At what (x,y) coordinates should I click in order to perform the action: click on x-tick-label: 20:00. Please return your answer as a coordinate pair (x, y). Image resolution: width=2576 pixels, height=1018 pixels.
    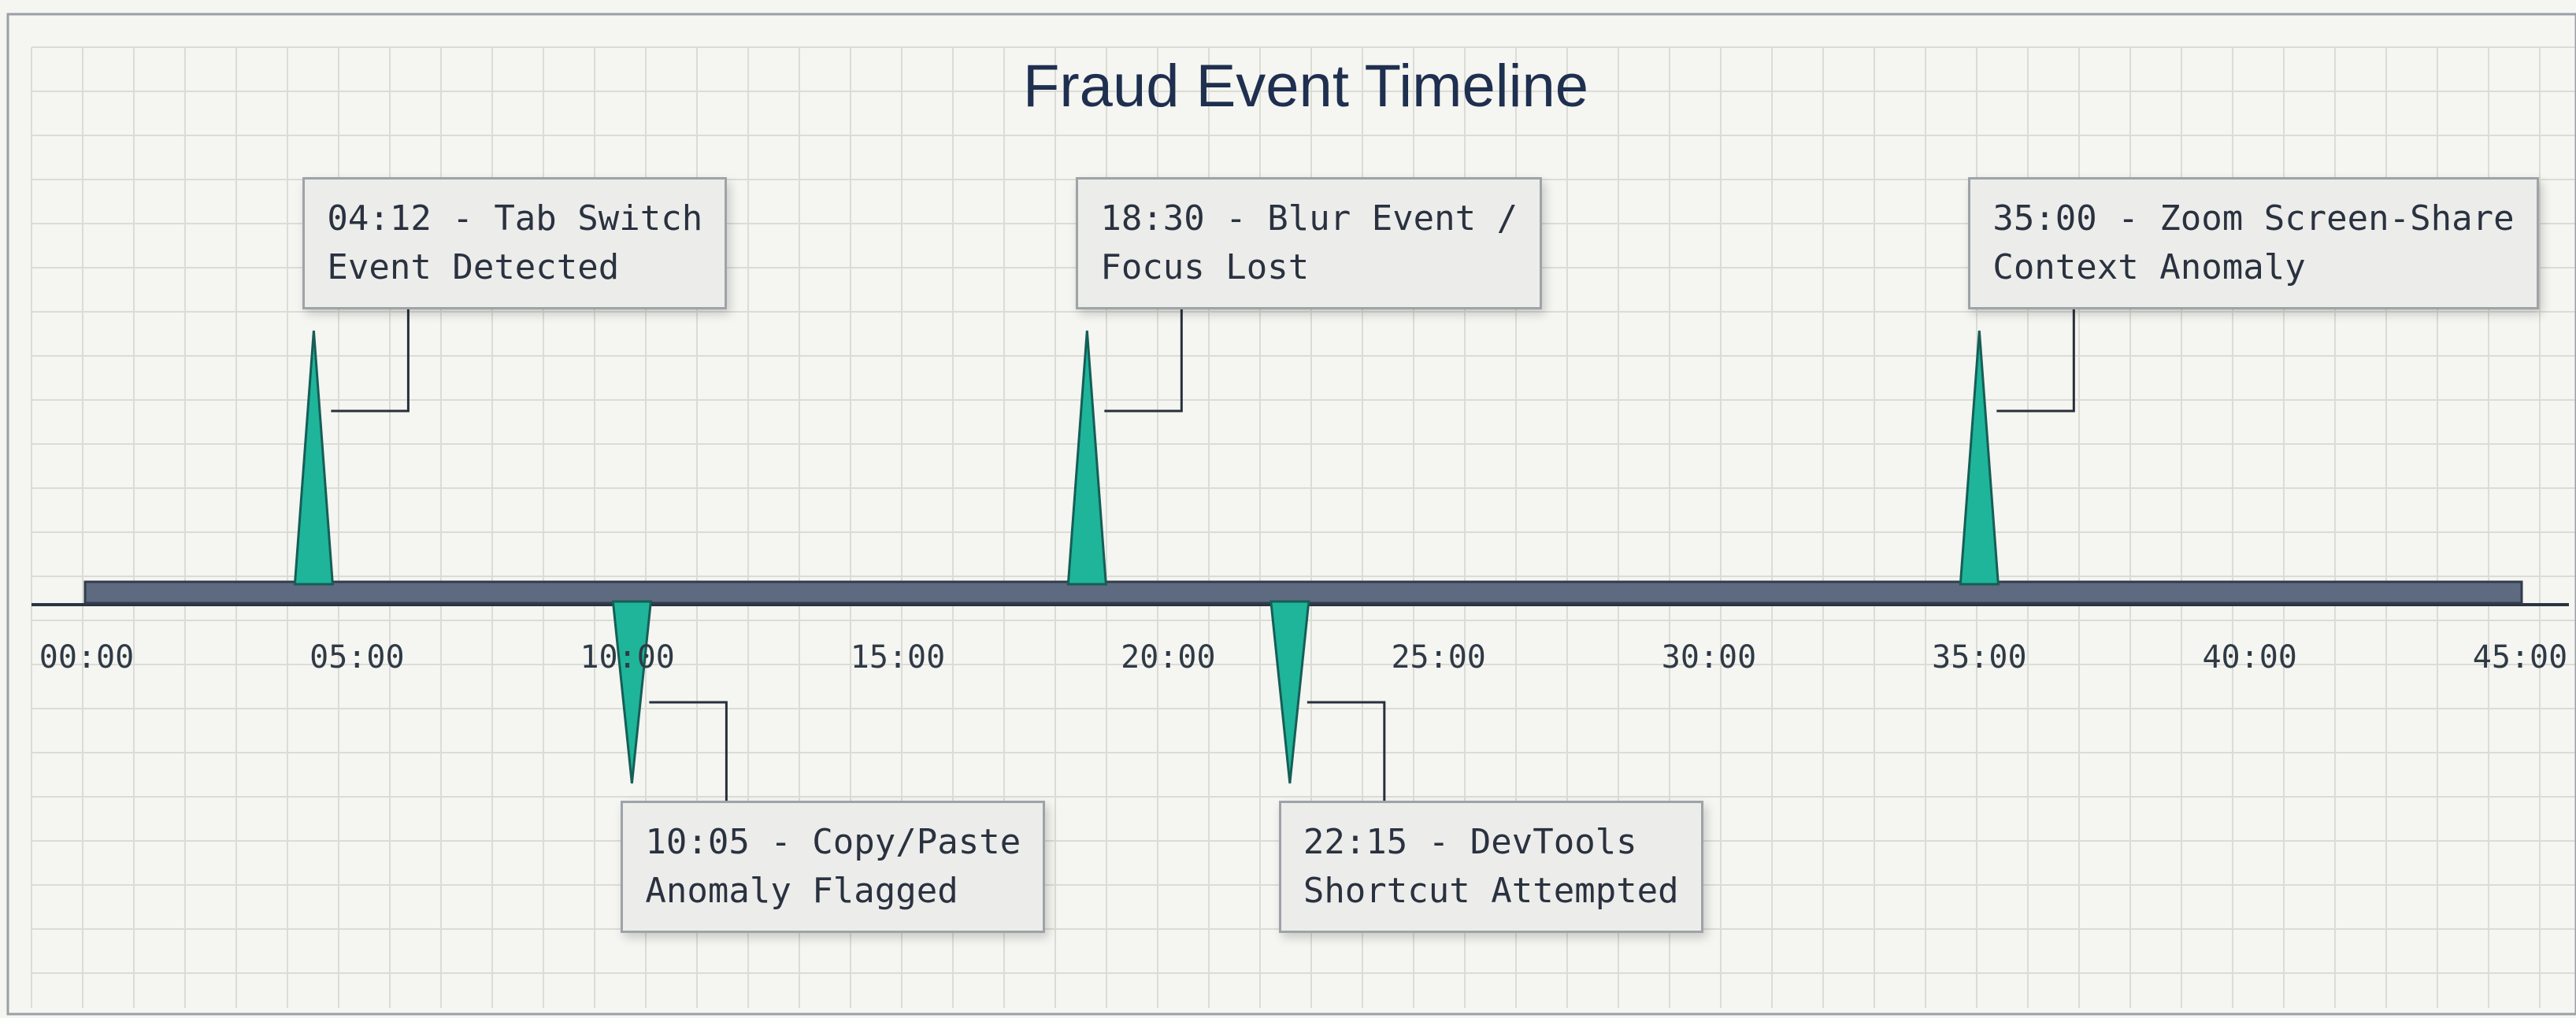
    Looking at the image, I should click on (1168, 657).